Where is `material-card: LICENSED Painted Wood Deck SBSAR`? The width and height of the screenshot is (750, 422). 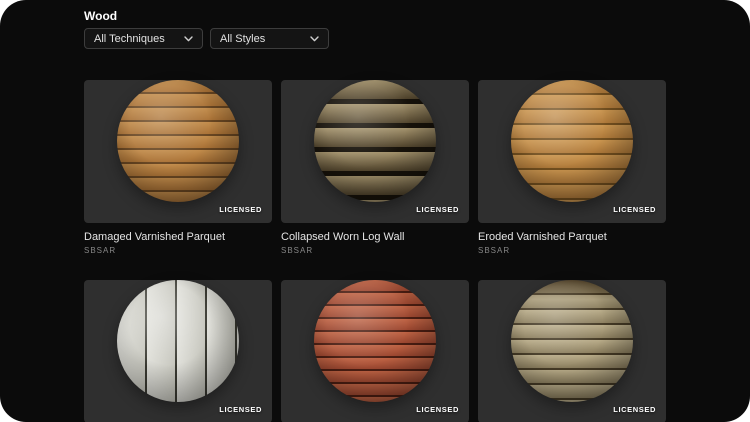
material-card: LICENSED Painted Wood Deck SBSAR is located at coordinates (178, 342).